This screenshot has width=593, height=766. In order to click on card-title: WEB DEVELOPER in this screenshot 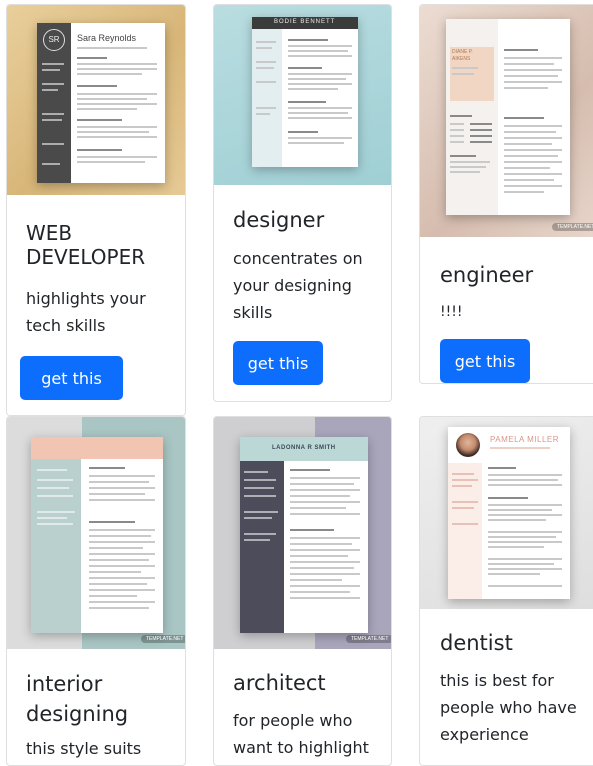, I will do `click(86, 245)`.